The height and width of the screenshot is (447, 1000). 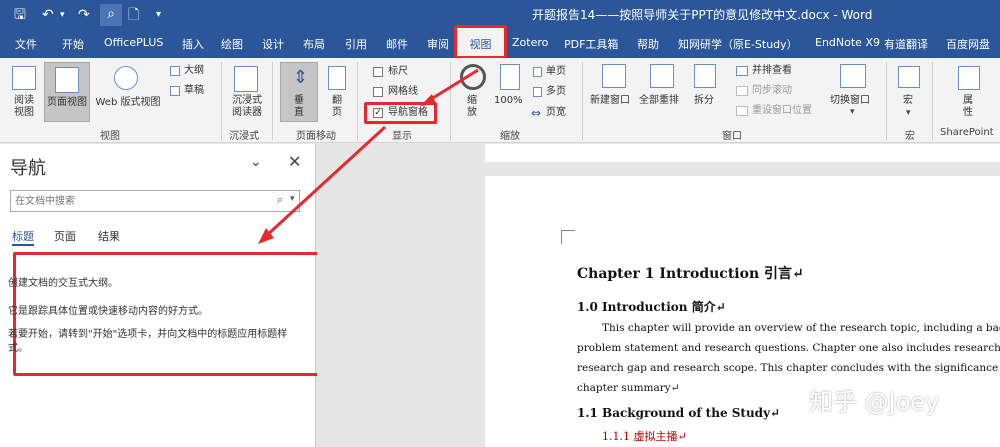 I want to click on page-width-label: 页宽, so click(x=556, y=113).